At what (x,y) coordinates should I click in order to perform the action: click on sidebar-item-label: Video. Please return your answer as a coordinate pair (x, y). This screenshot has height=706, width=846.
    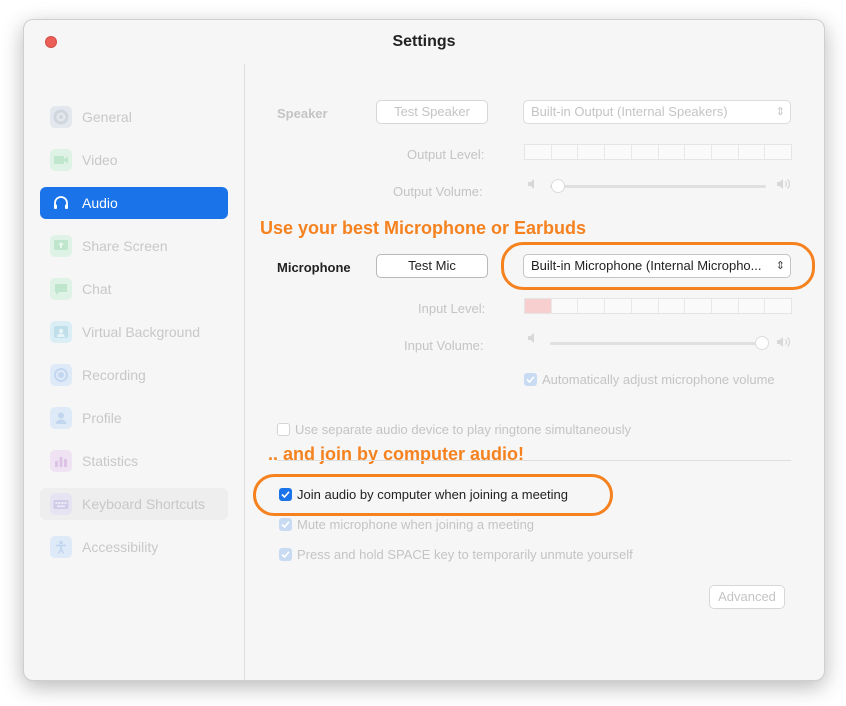
    Looking at the image, I should click on (100, 160).